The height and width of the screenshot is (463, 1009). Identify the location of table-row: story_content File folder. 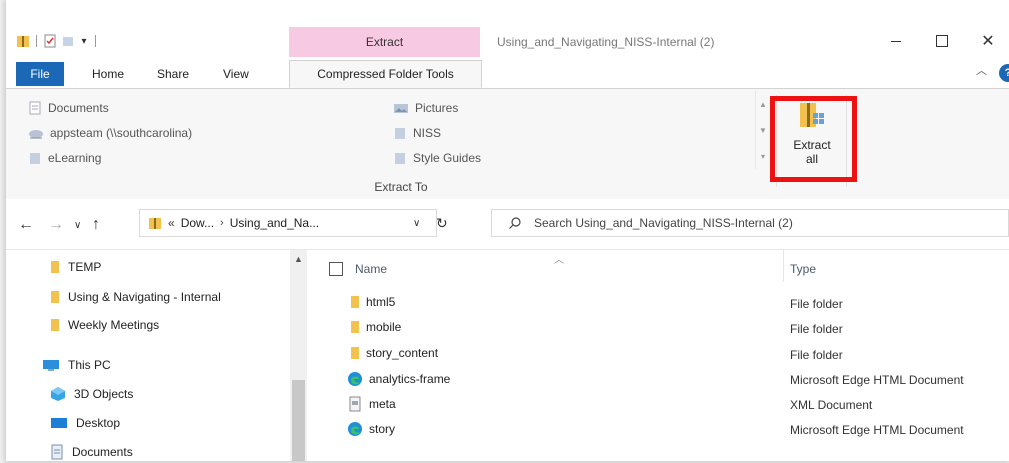
(658, 355).